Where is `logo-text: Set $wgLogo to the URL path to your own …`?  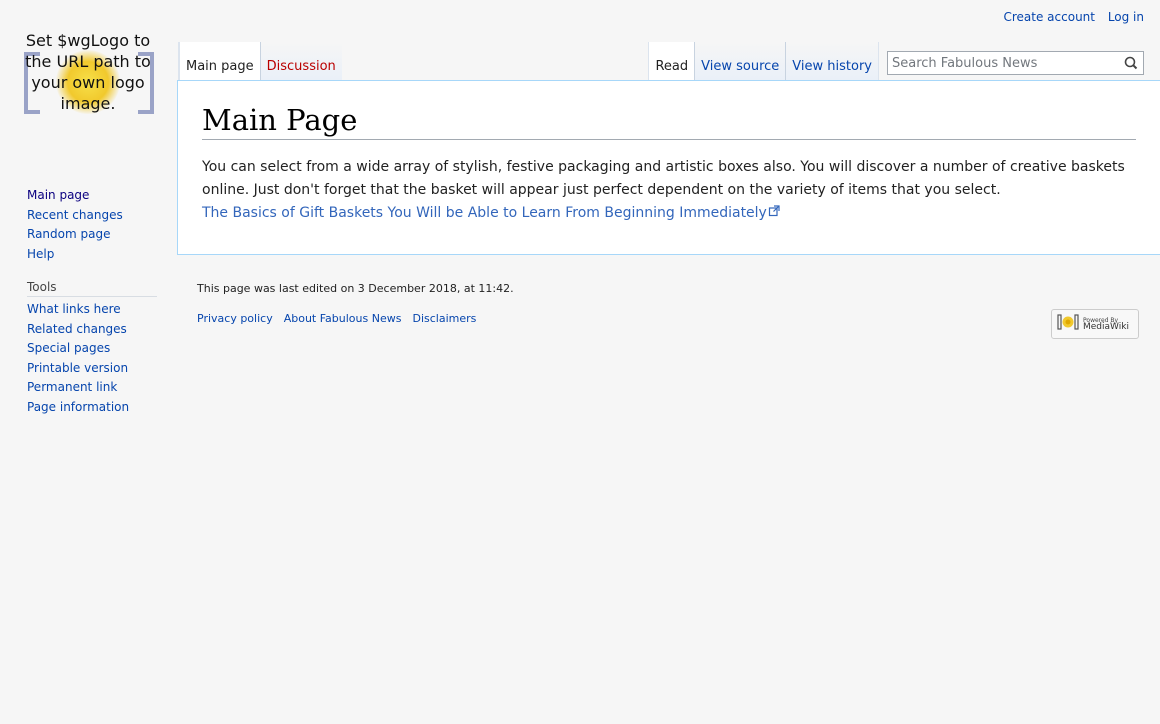
logo-text: Set $wgLogo to the URL path to your own … is located at coordinates (88, 72).